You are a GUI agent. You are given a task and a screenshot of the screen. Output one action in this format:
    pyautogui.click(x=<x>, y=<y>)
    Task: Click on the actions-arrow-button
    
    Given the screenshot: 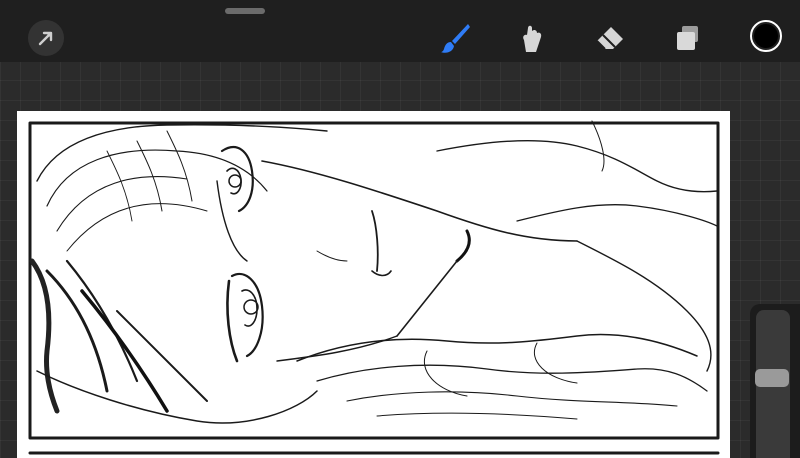 What is the action you would take?
    pyautogui.click(x=46, y=38)
    